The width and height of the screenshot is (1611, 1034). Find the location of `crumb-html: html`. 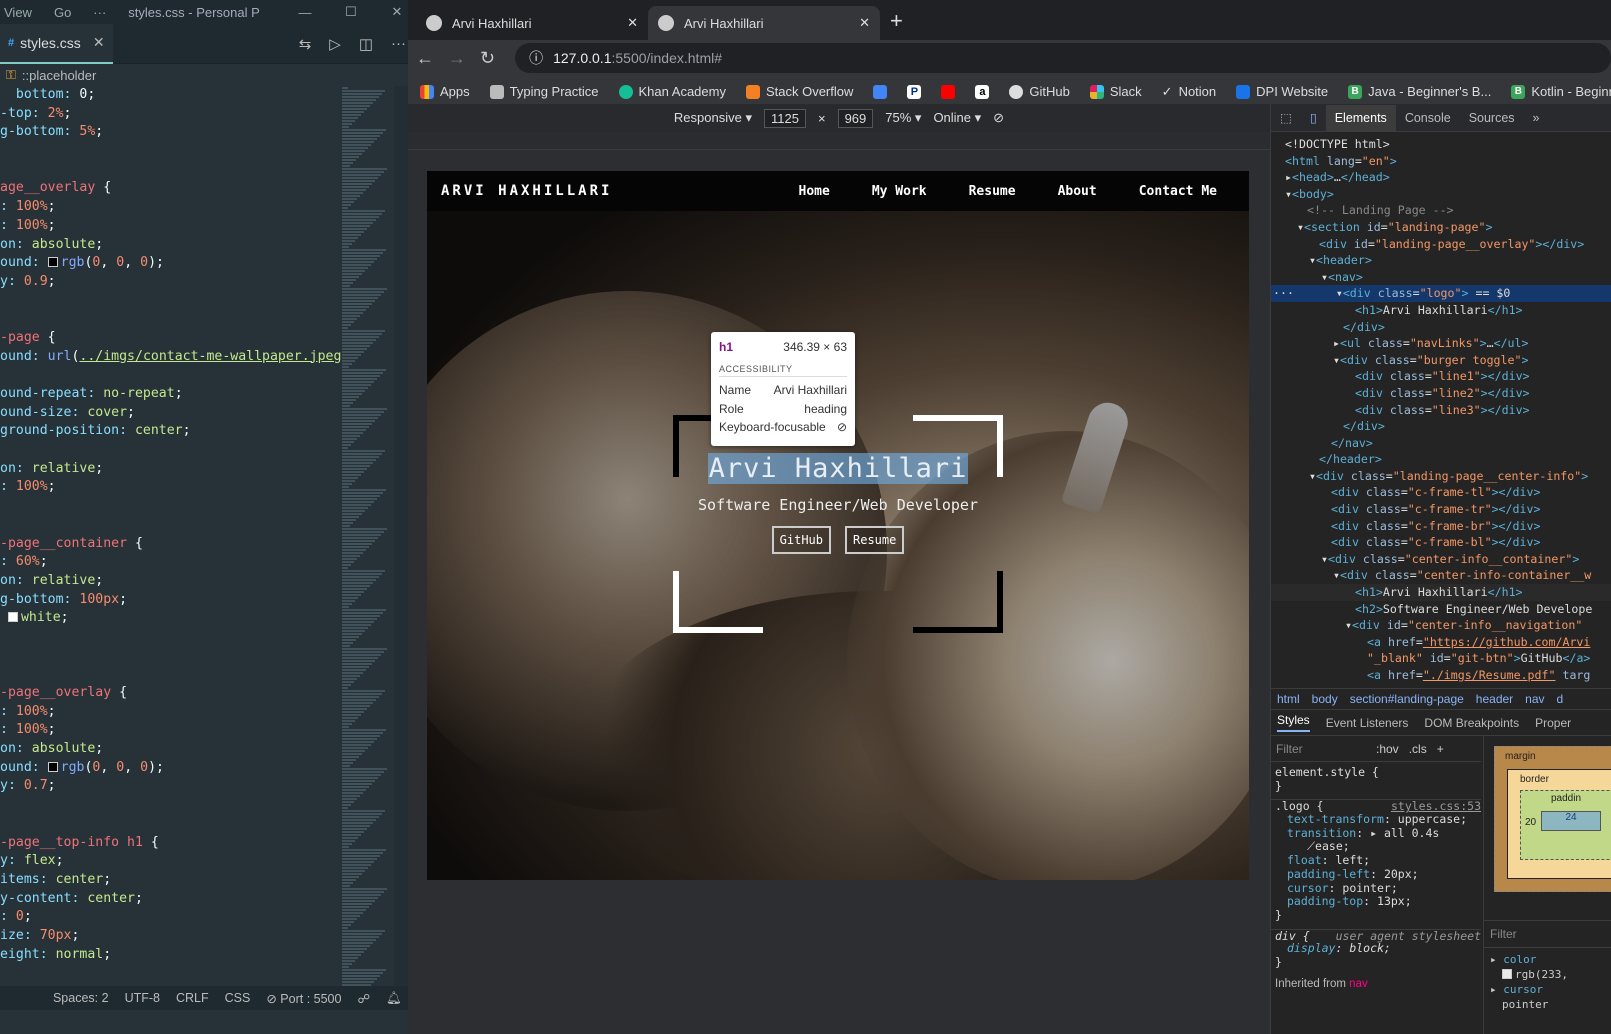

crumb-html: html is located at coordinates (1288, 699).